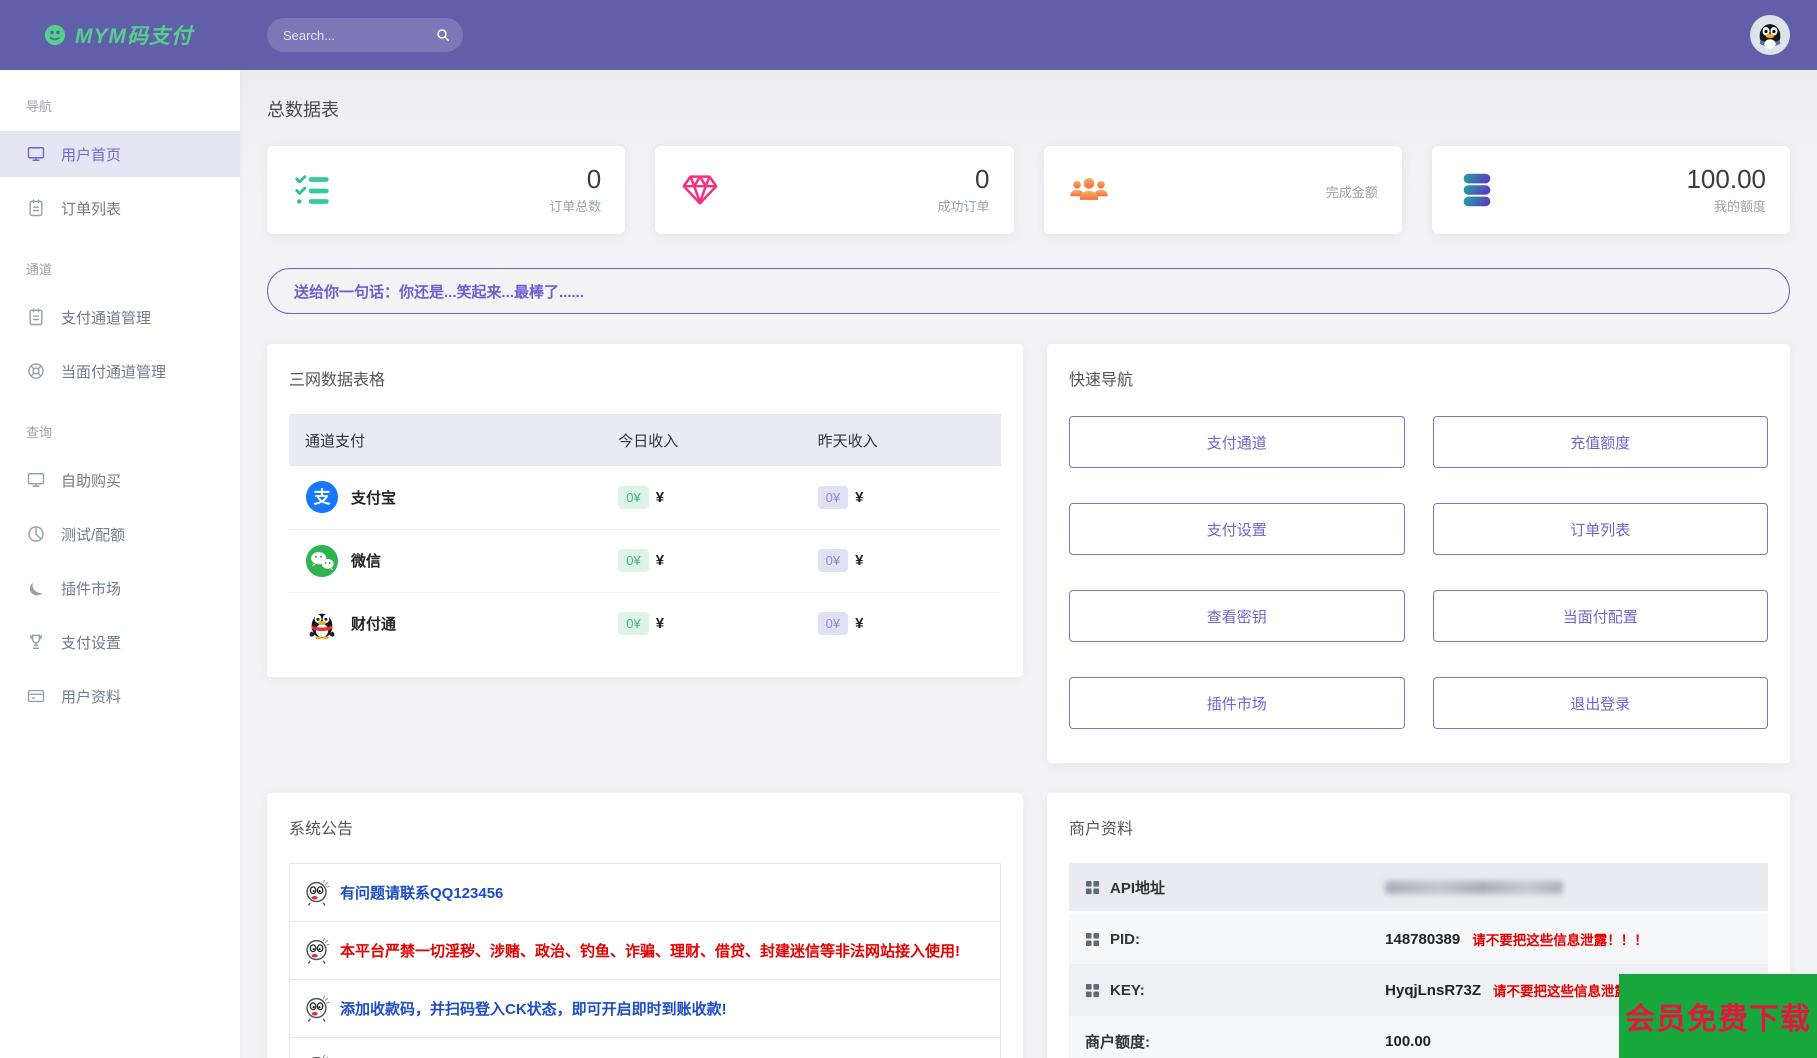  What do you see at coordinates (120, 642) in the screenshot?
I see `sidebar-item-pay-settings: 支付设置` at bounding box center [120, 642].